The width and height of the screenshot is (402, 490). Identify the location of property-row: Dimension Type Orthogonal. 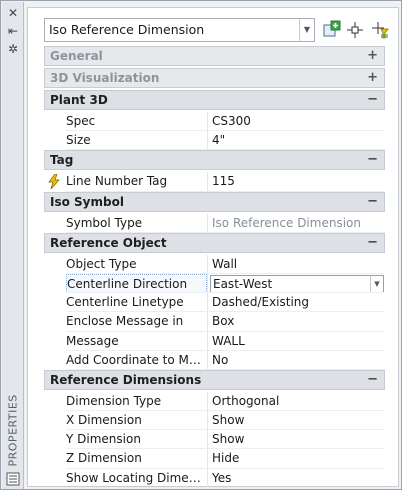
(214, 401).